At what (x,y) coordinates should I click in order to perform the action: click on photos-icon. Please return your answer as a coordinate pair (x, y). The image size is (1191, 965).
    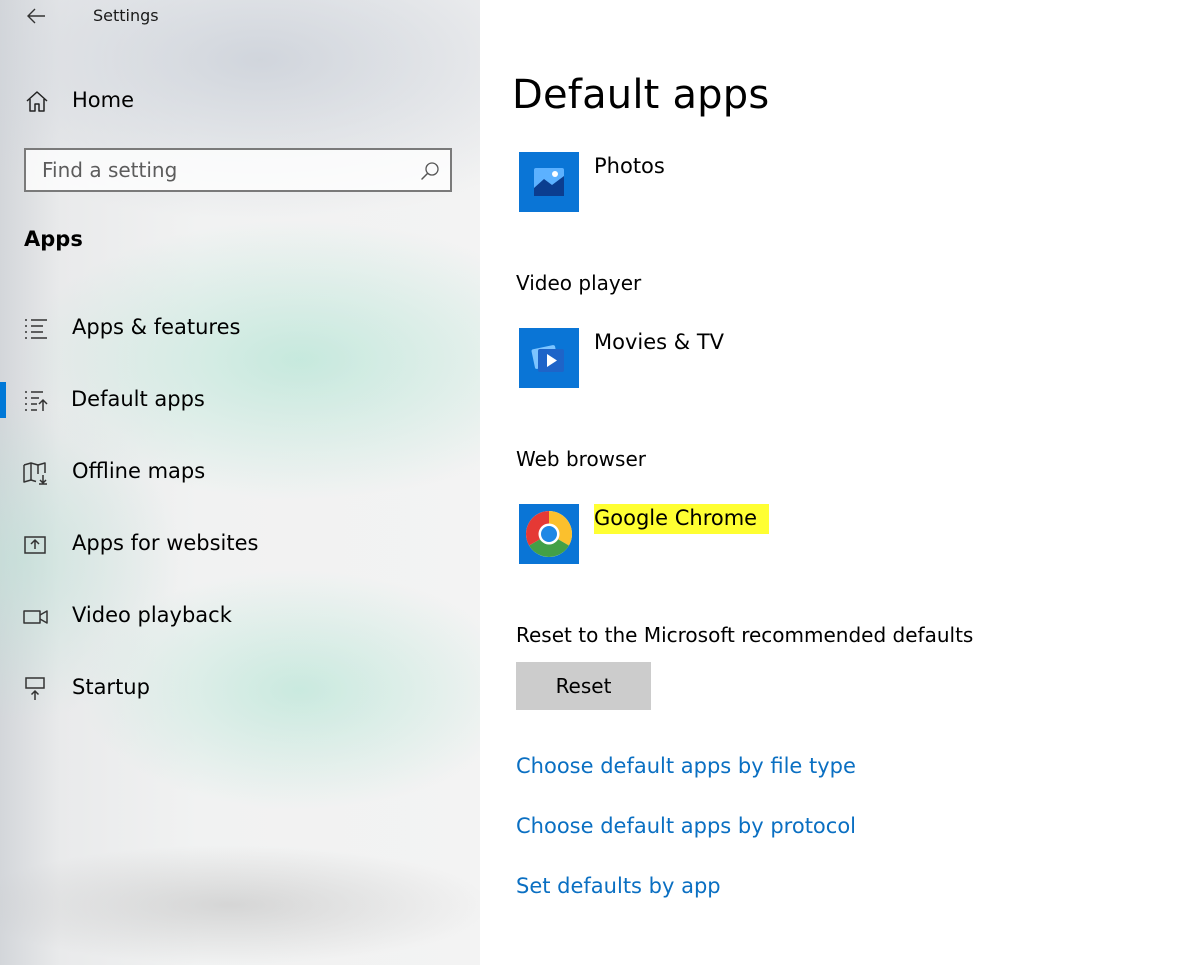
    Looking at the image, I should click on (549, 182).